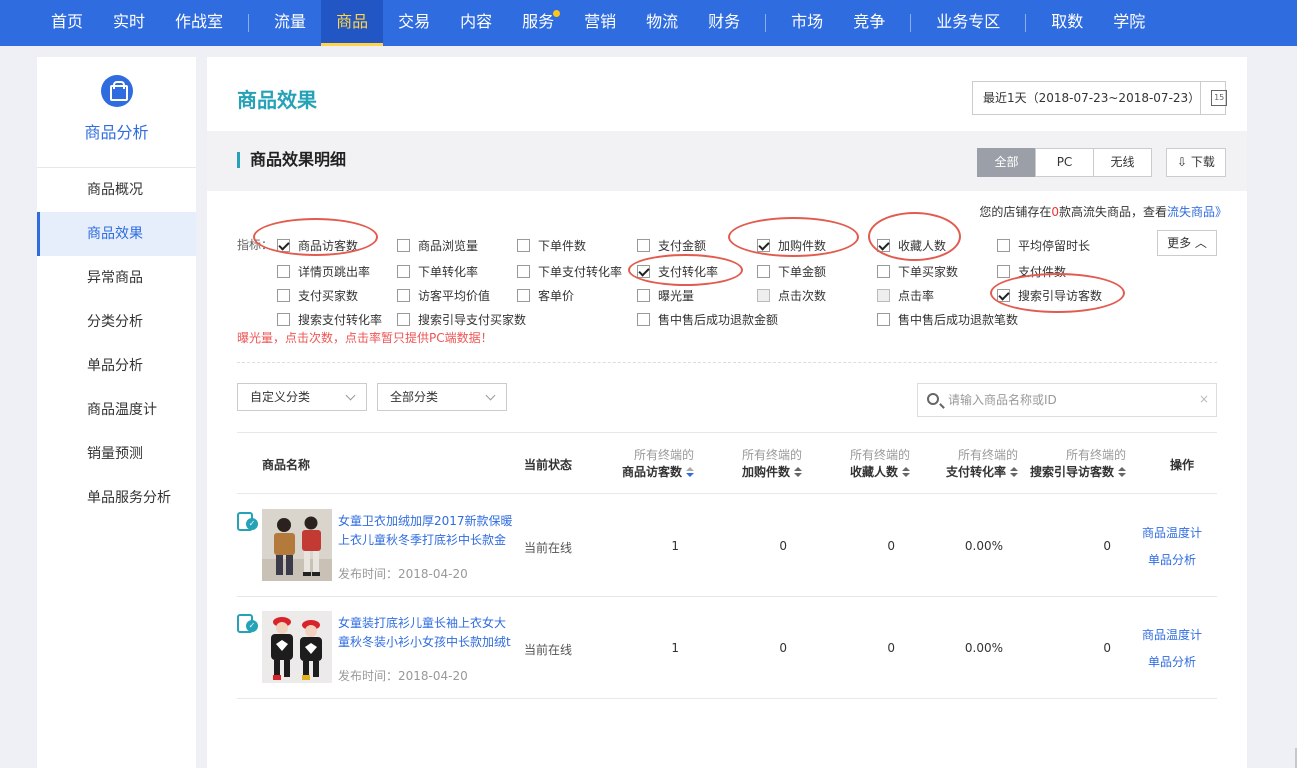 The width and height of the screenshot is (1297, 768). I want to click on sidebar-item: 商品温度计, so click(116, 410).